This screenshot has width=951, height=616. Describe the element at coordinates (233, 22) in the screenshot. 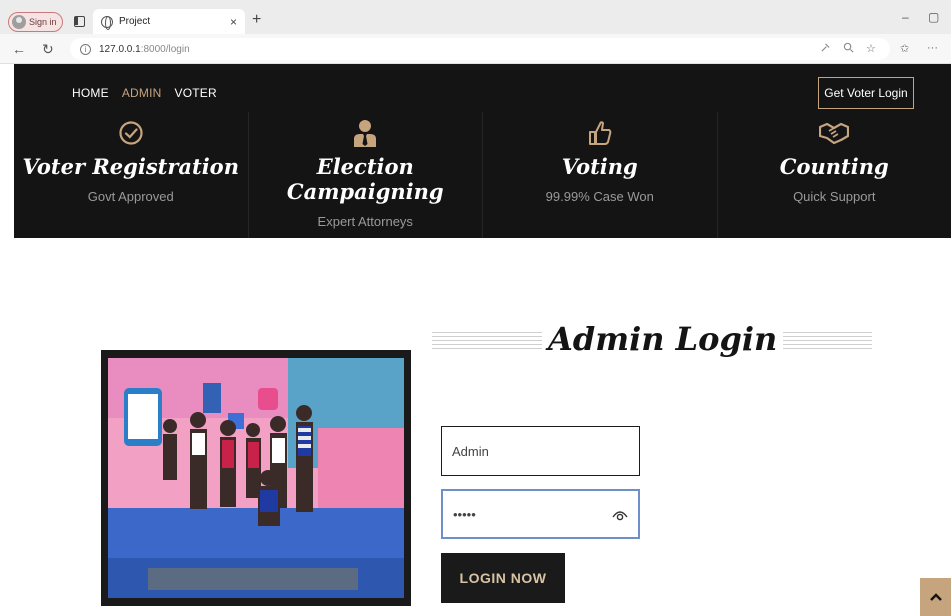

I see `tab-close-icon: ×` at that location.